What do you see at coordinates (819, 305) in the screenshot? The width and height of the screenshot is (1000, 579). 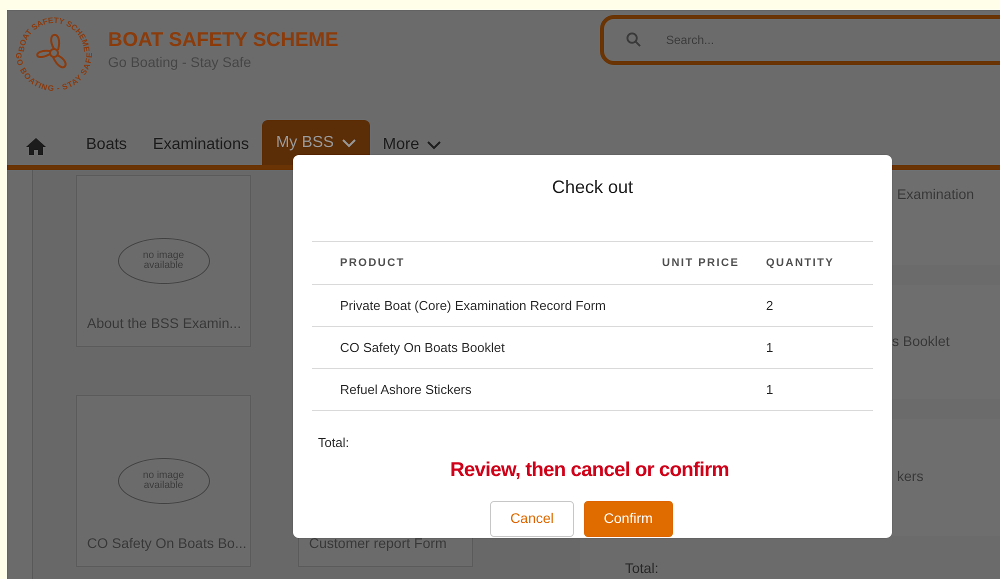 I see `table-cell: 2` at bounding box center [819, 305].